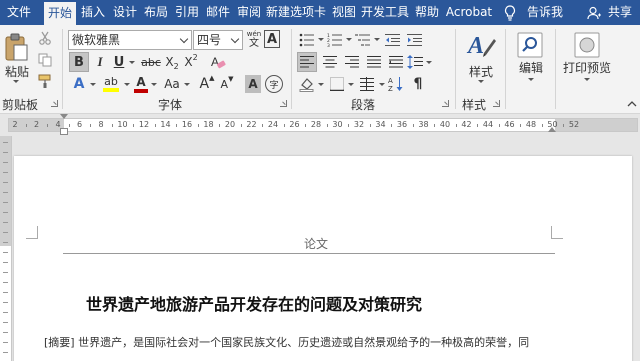  What do you see at coordinates (587, 79) in the screenshot?
I see `print-preview-dropdown-icon` at bounding box center [587, 79].